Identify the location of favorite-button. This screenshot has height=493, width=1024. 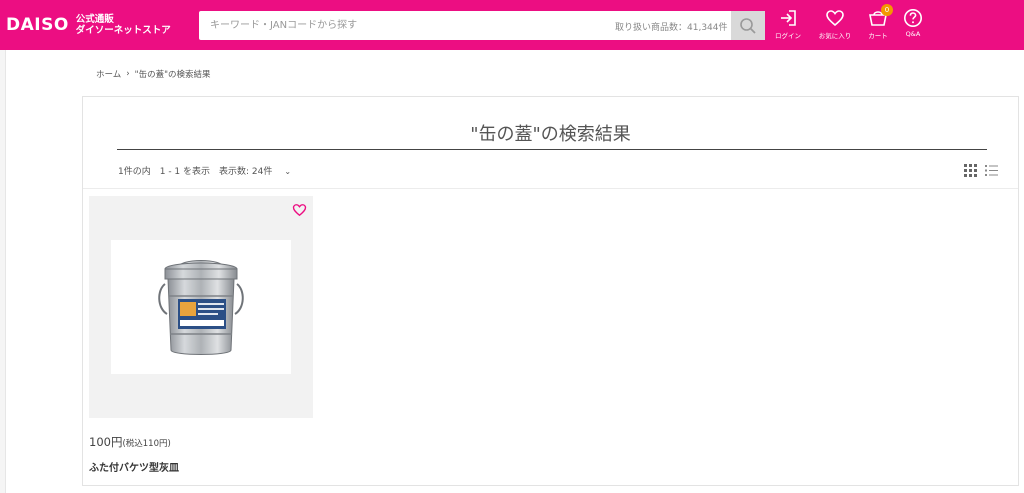
(299, 211).